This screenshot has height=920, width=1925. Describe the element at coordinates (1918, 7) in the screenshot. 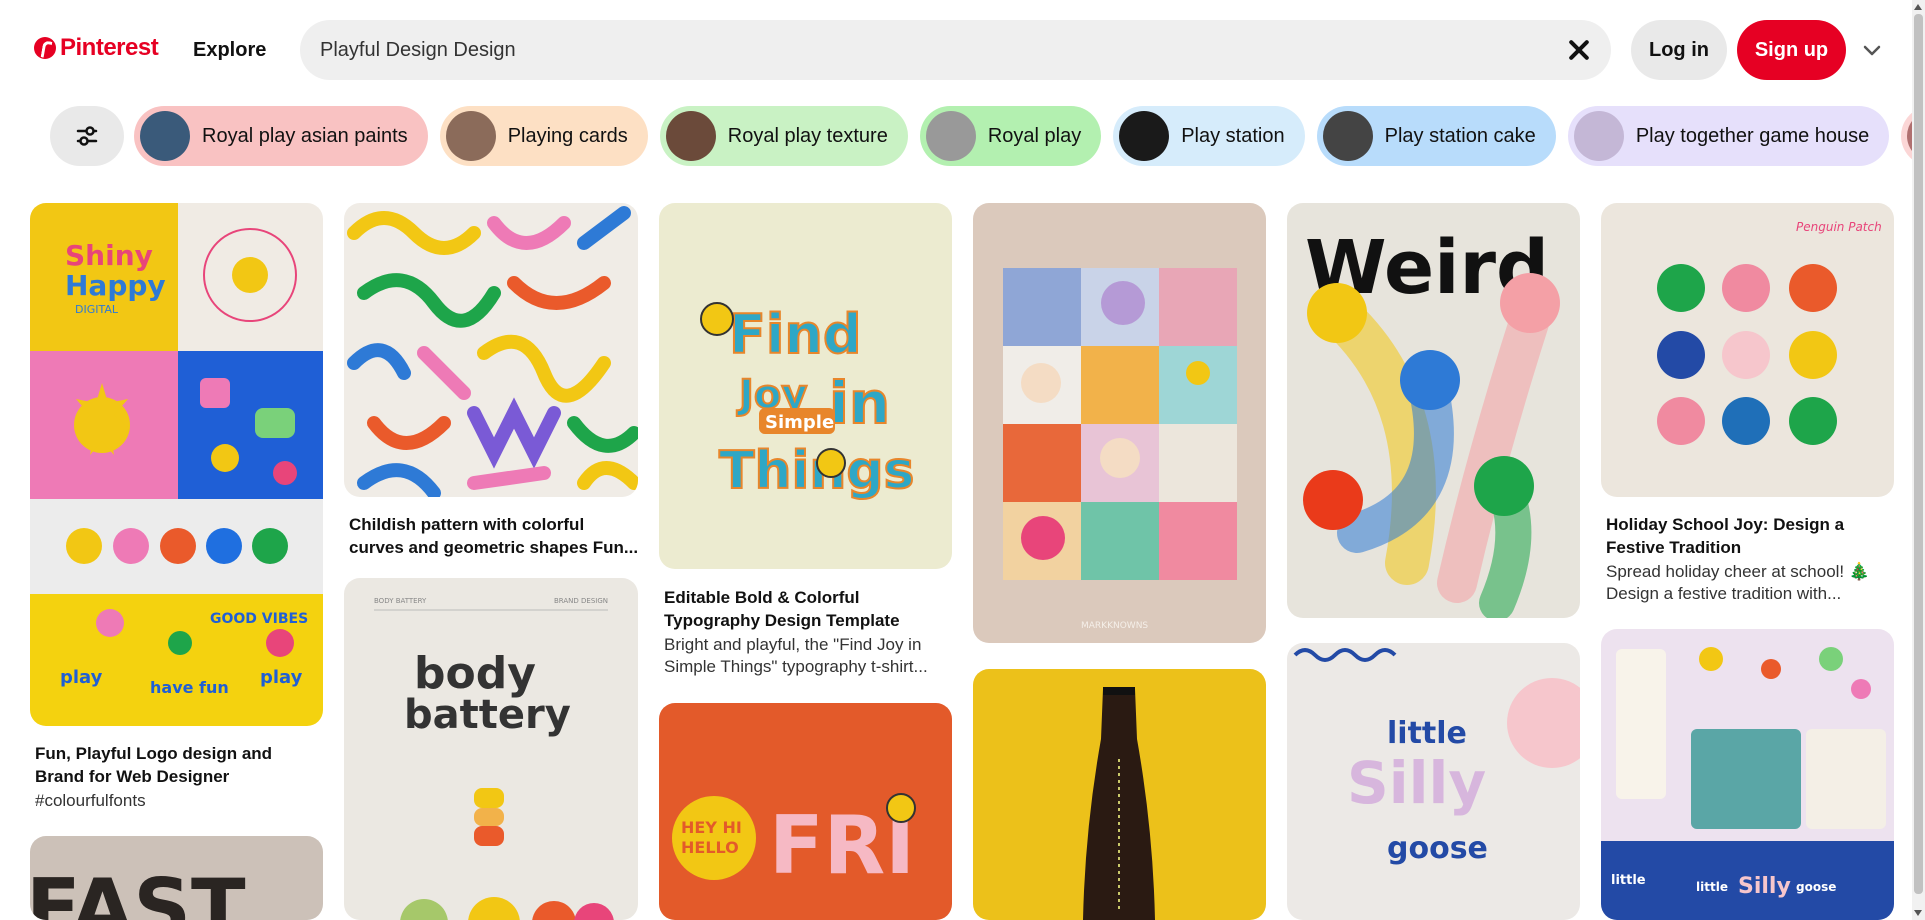

I see `scroll-up-icon` at that location.